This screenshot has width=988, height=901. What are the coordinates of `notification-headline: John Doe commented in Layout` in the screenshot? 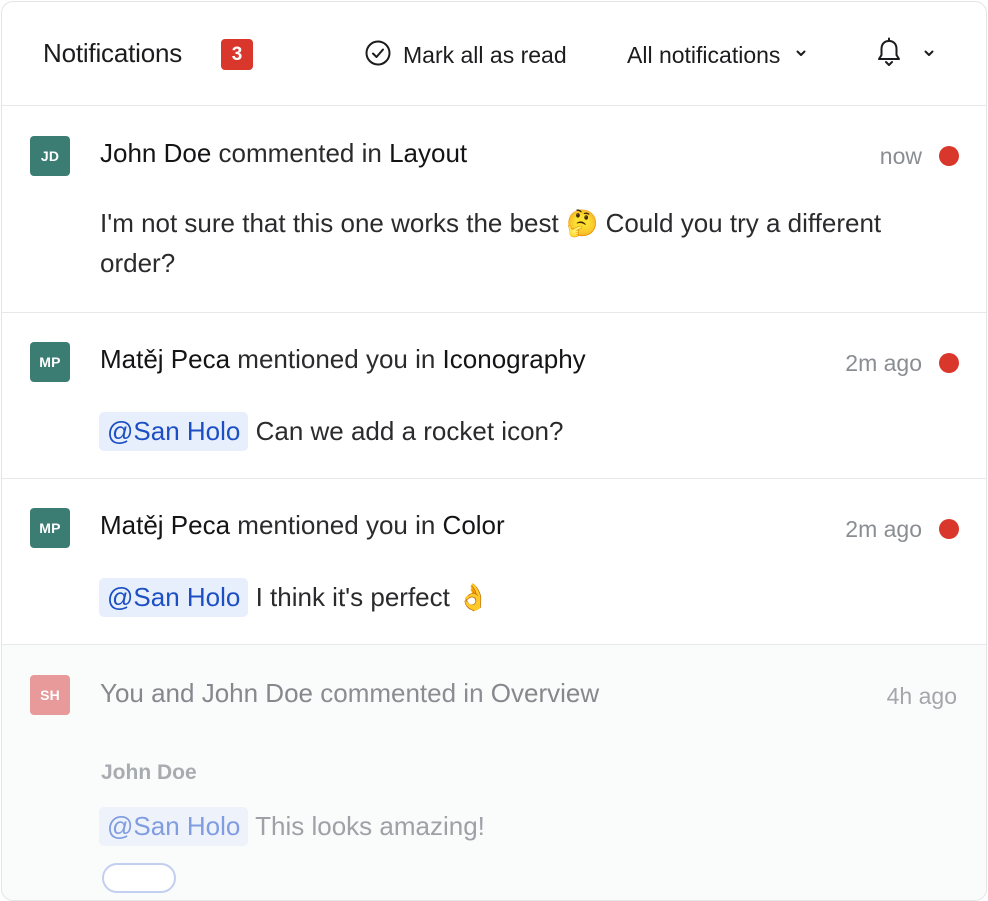 It's located at (283, 153).